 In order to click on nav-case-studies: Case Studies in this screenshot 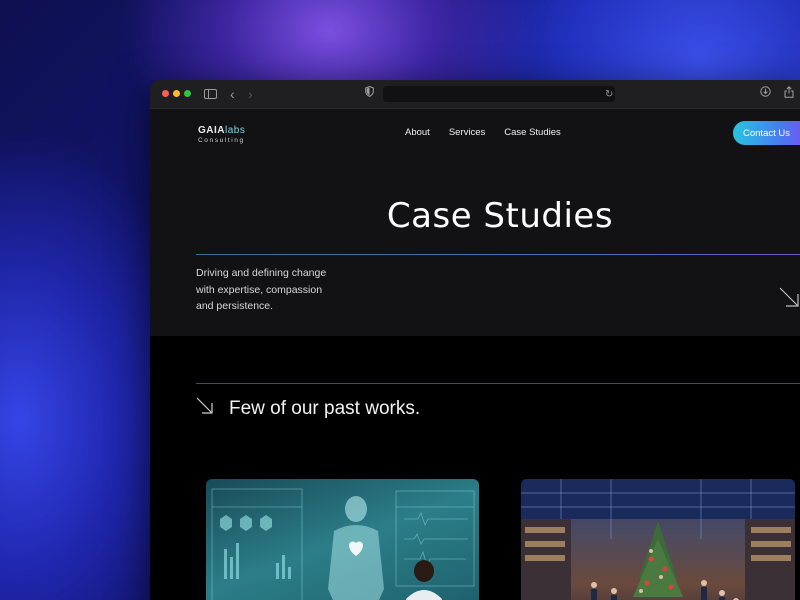, I will do `click(532, 132)`.